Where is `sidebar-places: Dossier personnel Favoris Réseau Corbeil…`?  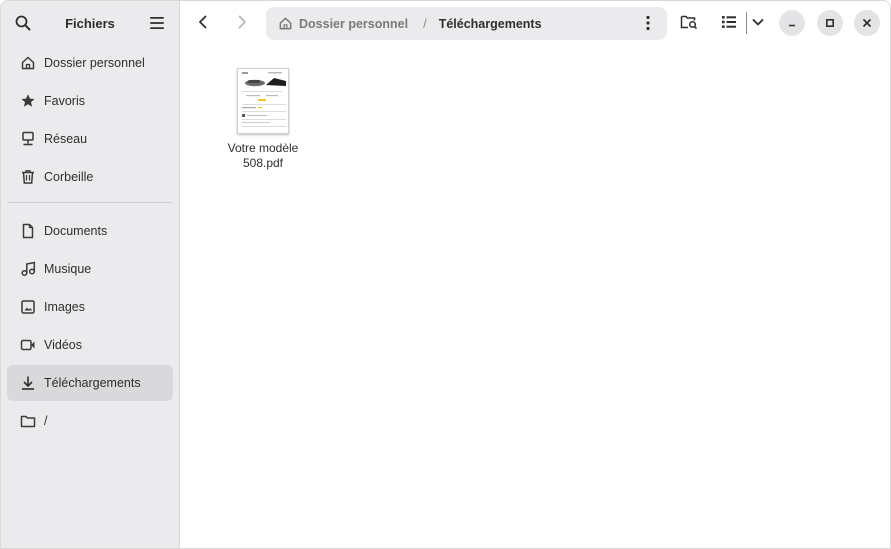 sidebar-places: Dossier personnel Favoris Réseau Corbeil… is located at coordinates (90, 120).